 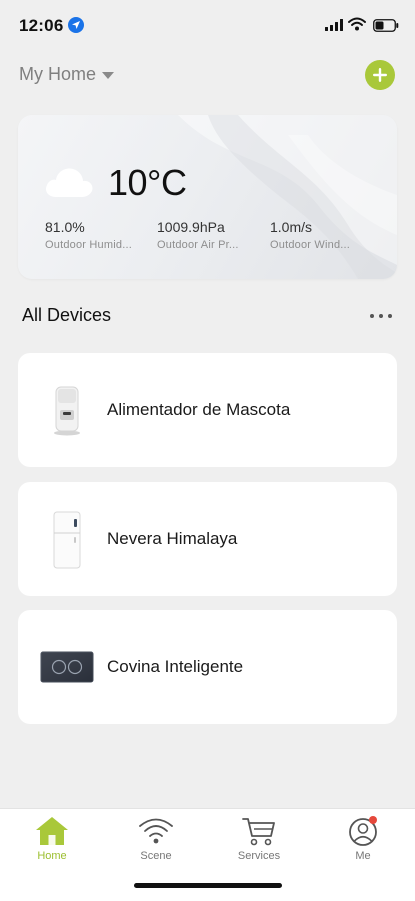 I want to click on more-dots-icon, so click(x=381, y=315).